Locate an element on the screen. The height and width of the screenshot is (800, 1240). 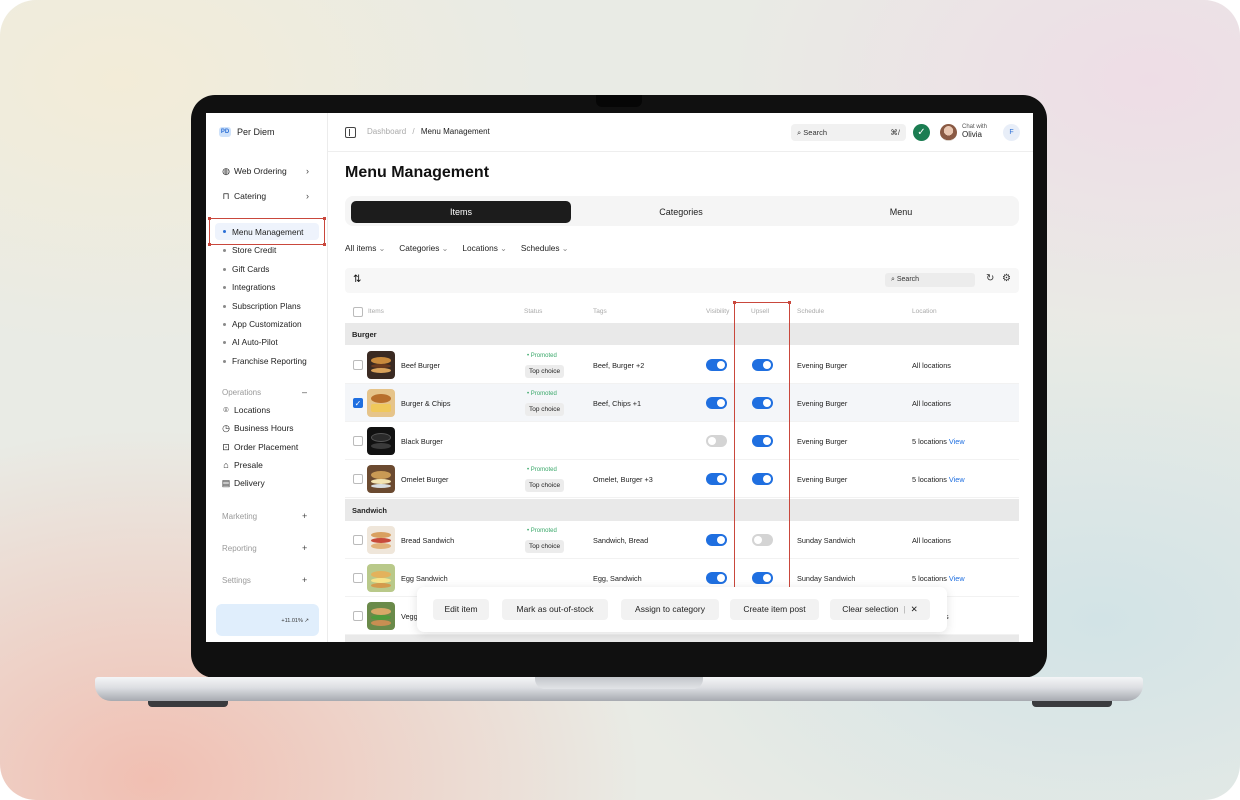
sidebar-item-ai-auto-pilot: AI Auto-Pilot is located at coordinates (250, 342).